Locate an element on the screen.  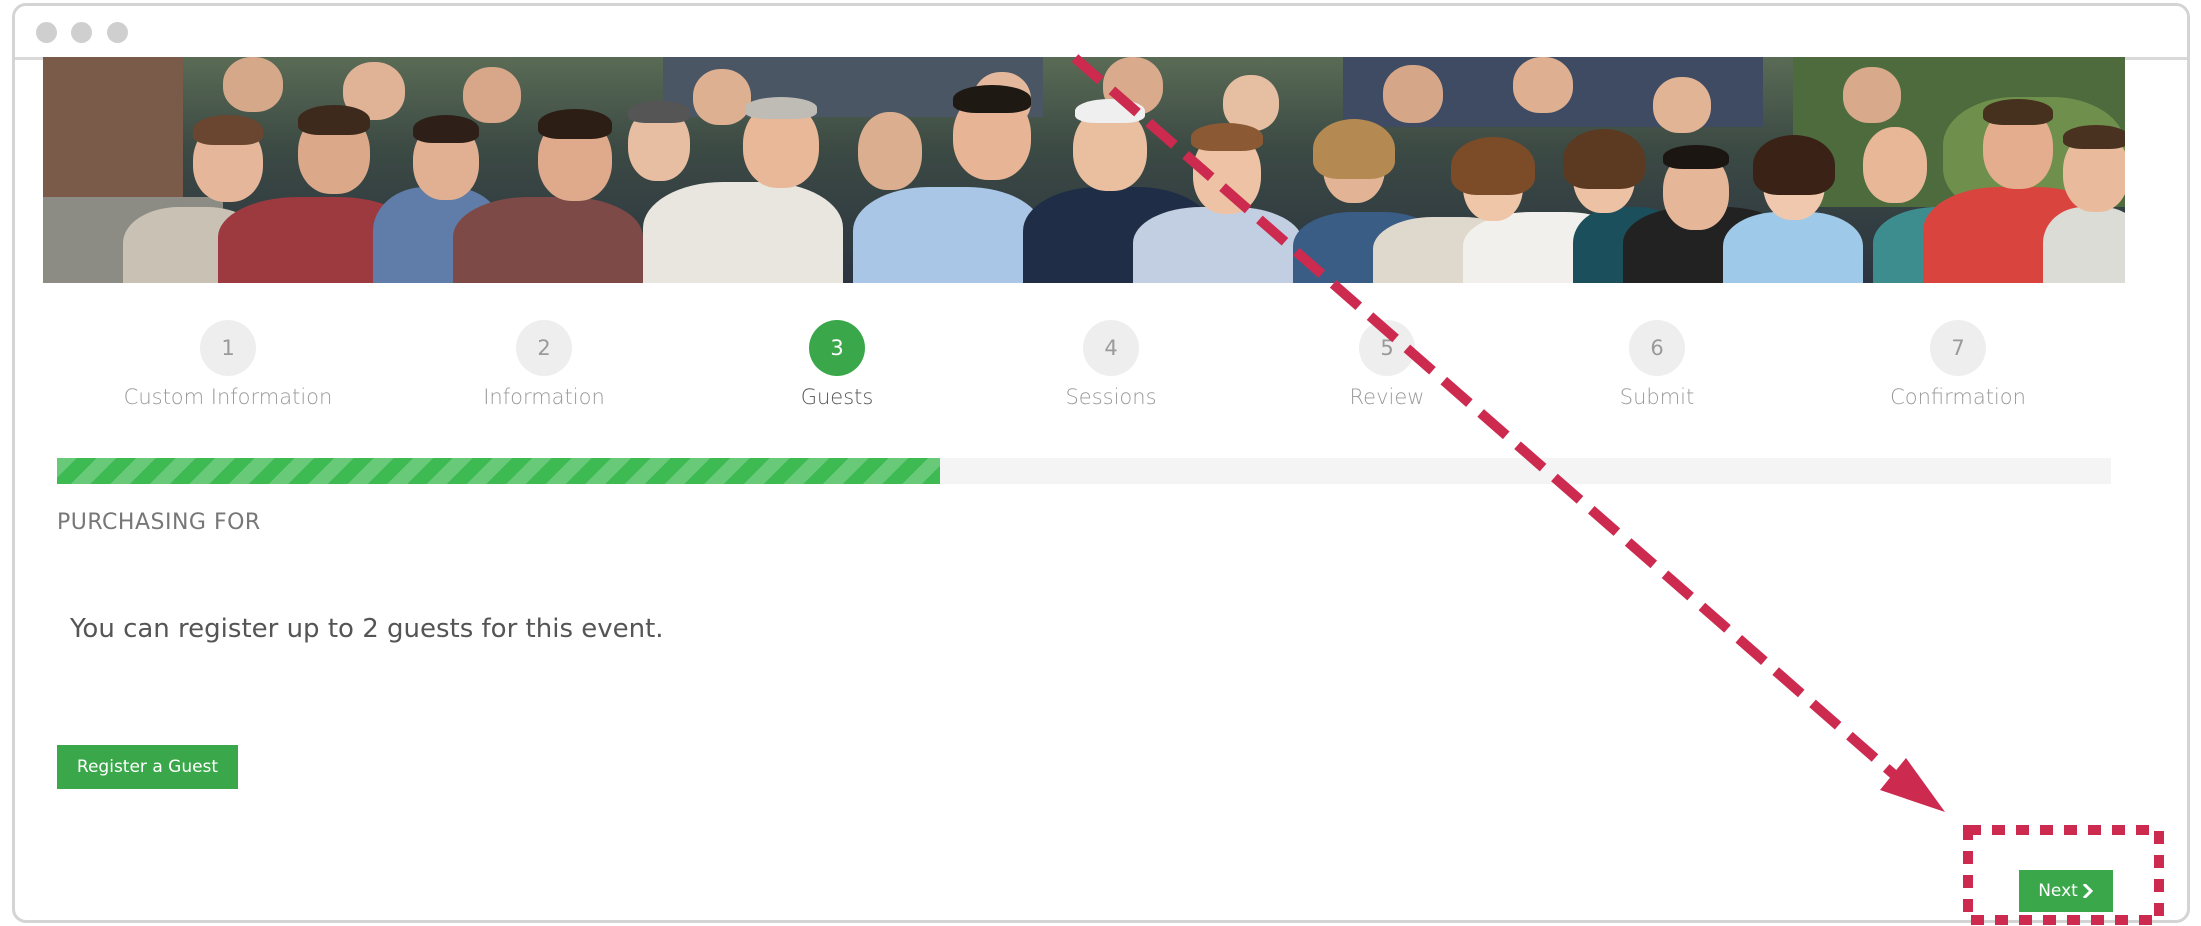
step-guests: 3 Guests is located at coordinates (837, 364).